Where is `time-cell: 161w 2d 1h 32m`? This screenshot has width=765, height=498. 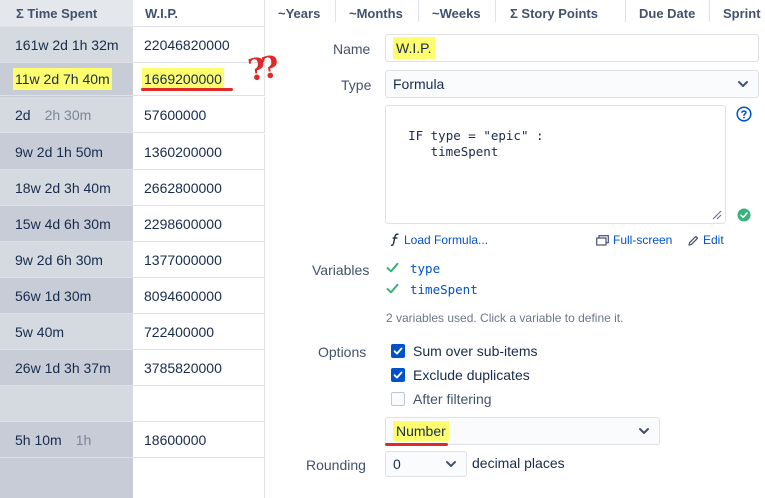 time-cell: 161w 2d 1h 32m is located at coordinates (66, 44).